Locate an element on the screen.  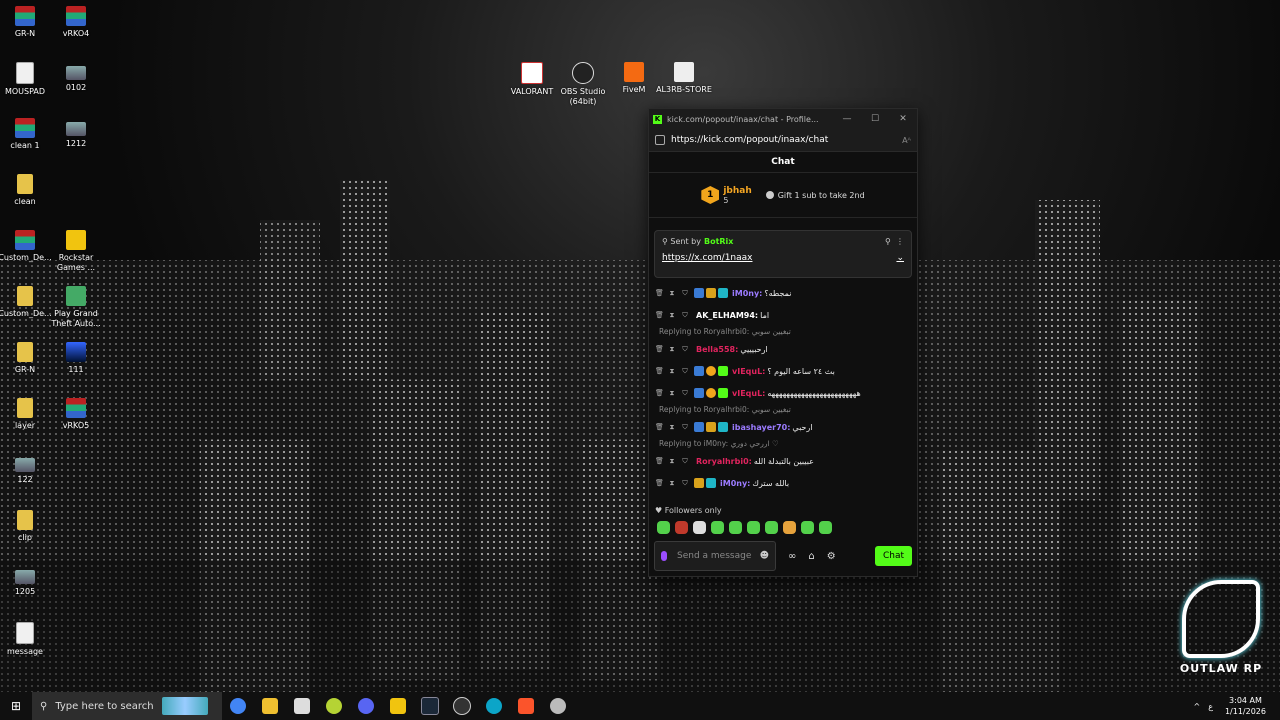
file-explorer-icon is located at coordinates (270, 706).